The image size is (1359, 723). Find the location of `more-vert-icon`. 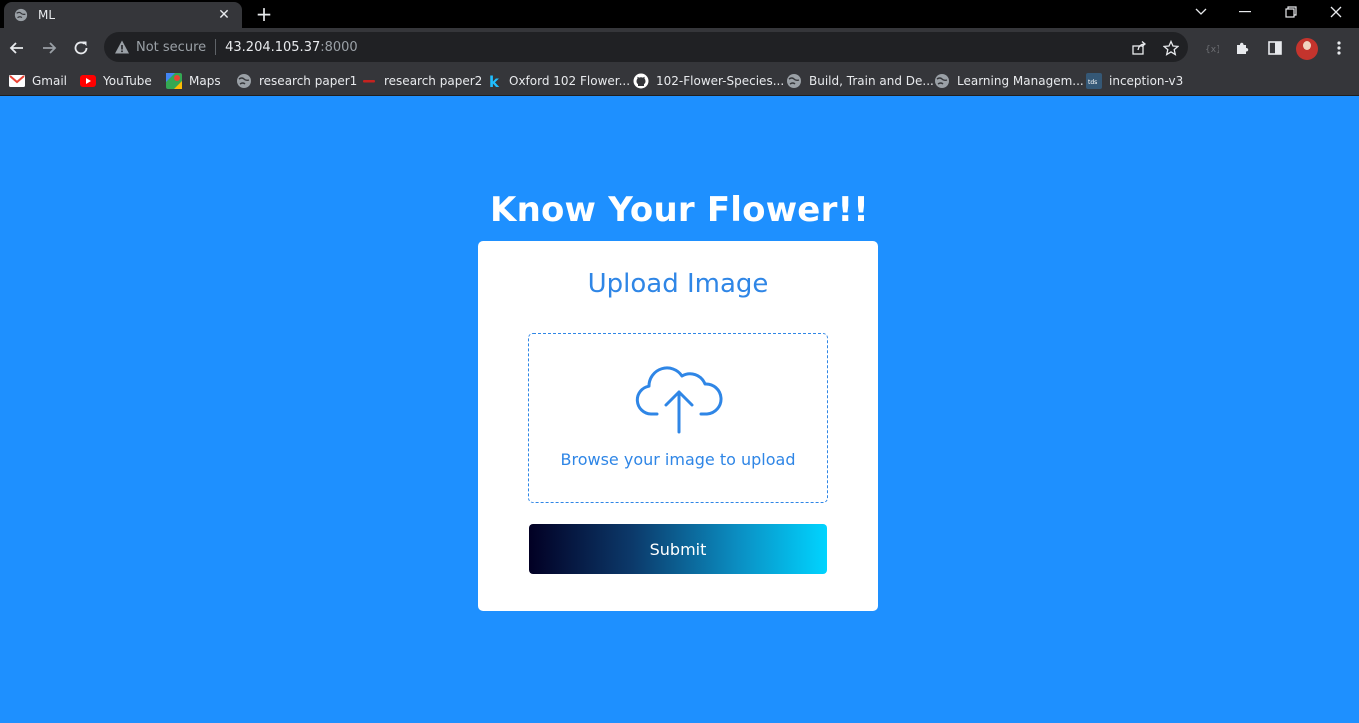

more-vert-icon is located at coordinates (1339, 48).